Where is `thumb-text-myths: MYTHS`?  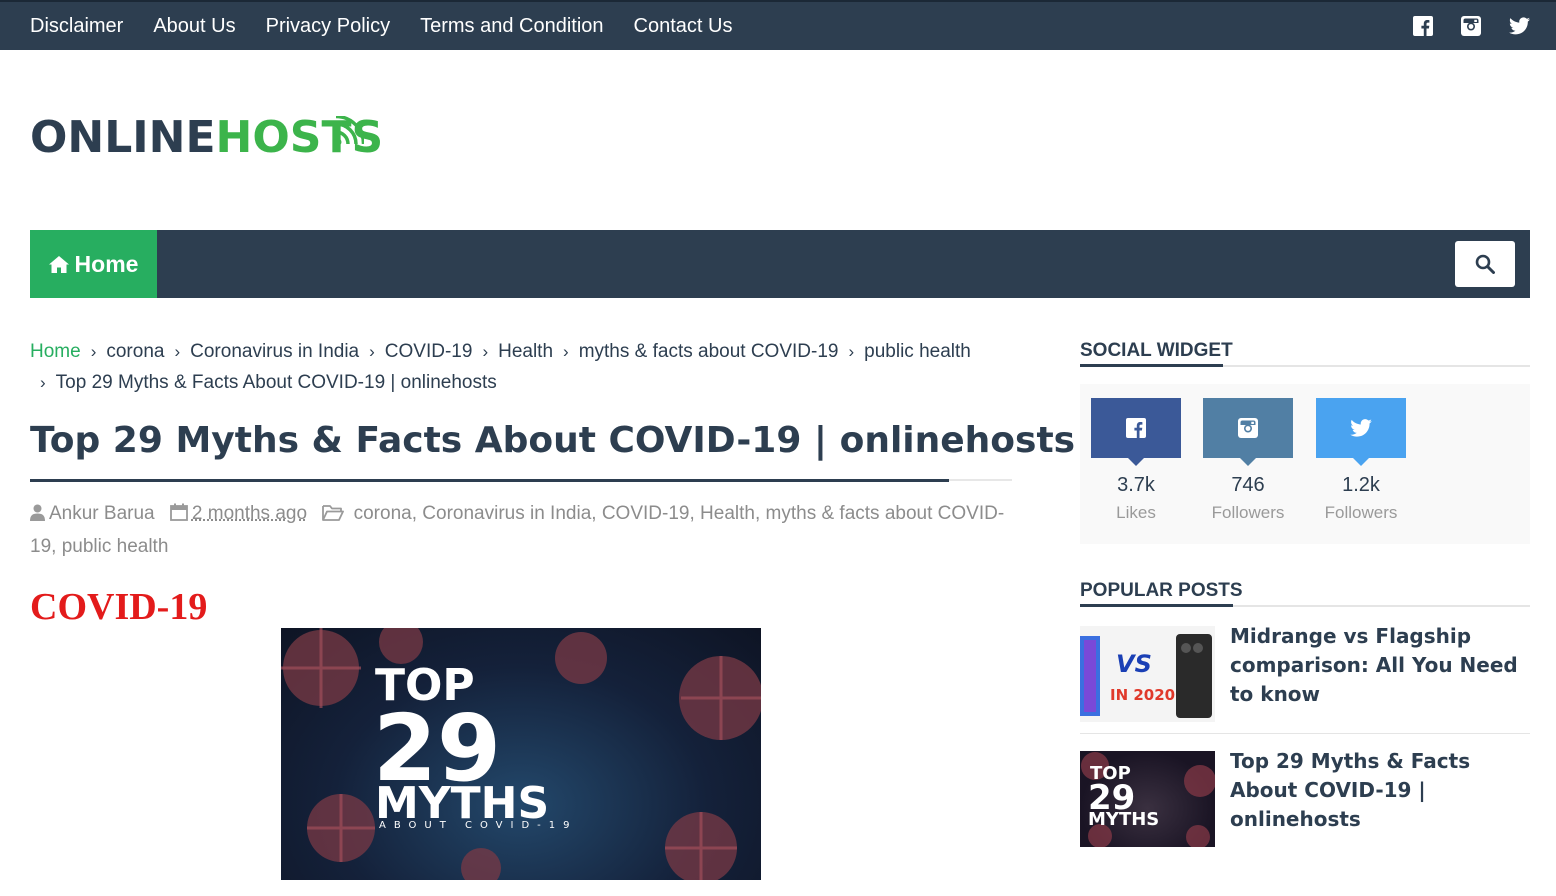
thumb-text-myths: MYTHS is located at coordinates (1123, 819).